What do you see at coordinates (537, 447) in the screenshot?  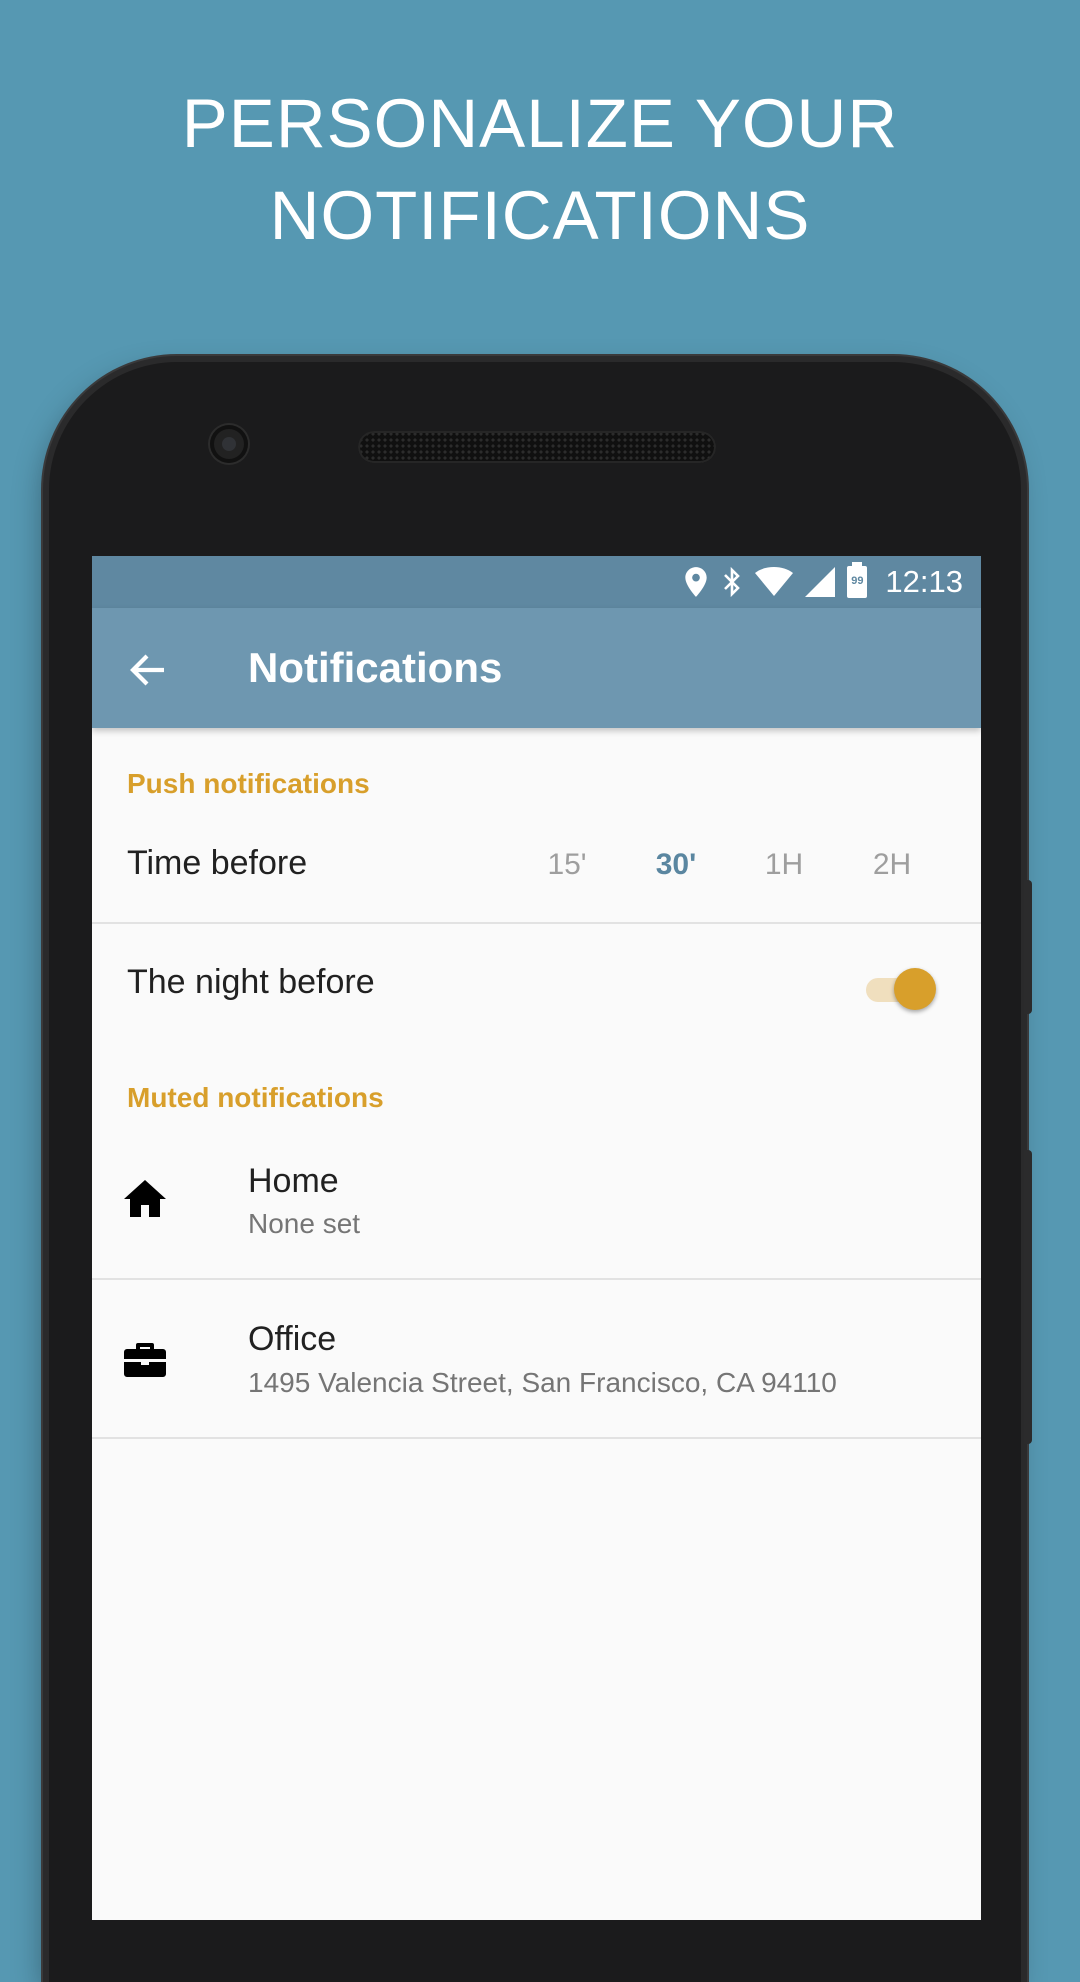 I see `earpiece-speaker` at bounding box center [537, 447].